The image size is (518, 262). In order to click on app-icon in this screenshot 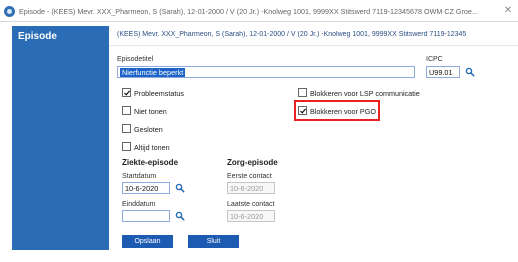, I will do `click(9, 11)`.